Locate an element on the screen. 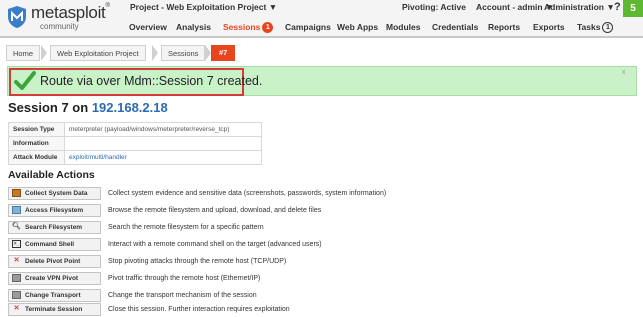  actions-heading: Available Actions is located at coordinates (51, 175).